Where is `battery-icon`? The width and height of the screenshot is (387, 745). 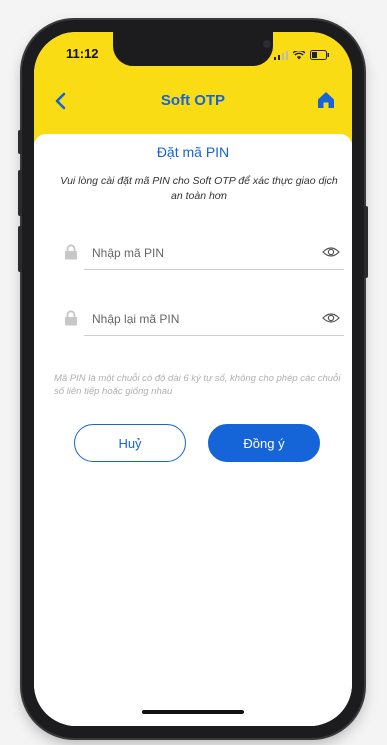 battery-icon is located at coordinates (320, 56).